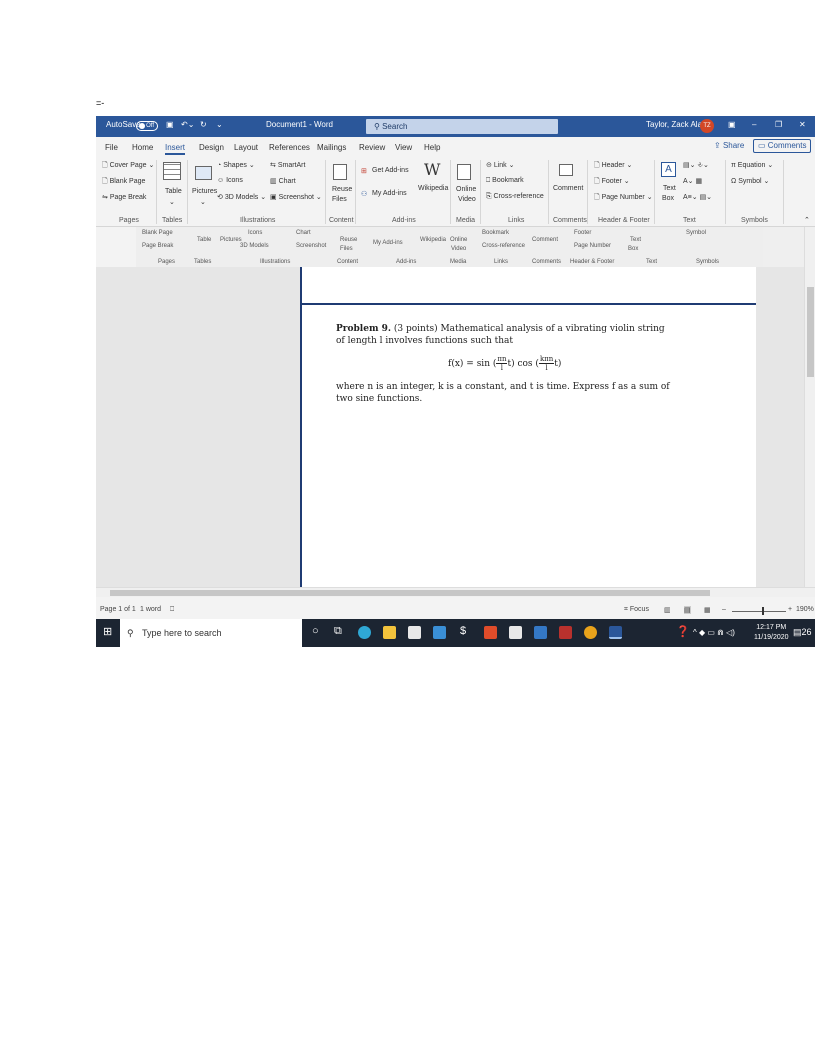  I want to click on ribbon-display-icon: ▣, so click(732, 124).